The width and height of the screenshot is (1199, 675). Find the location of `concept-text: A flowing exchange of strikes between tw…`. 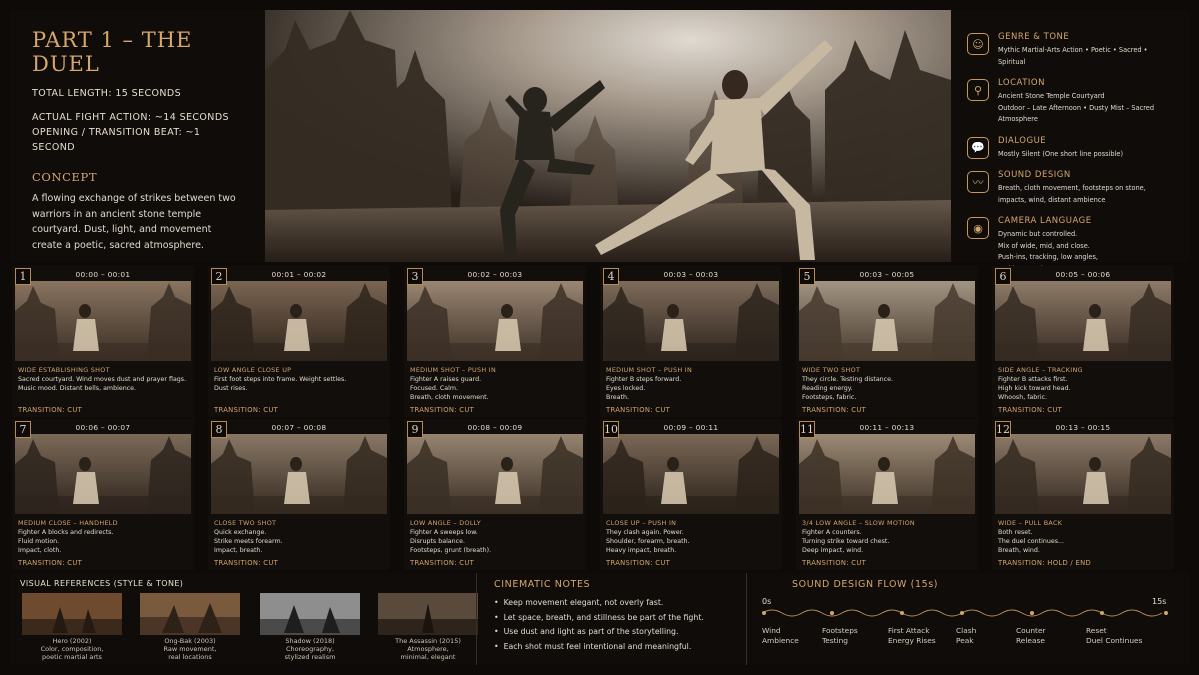

concept-text: A flowing exchange of strikes between tw… is located at coordinates (134, 222).